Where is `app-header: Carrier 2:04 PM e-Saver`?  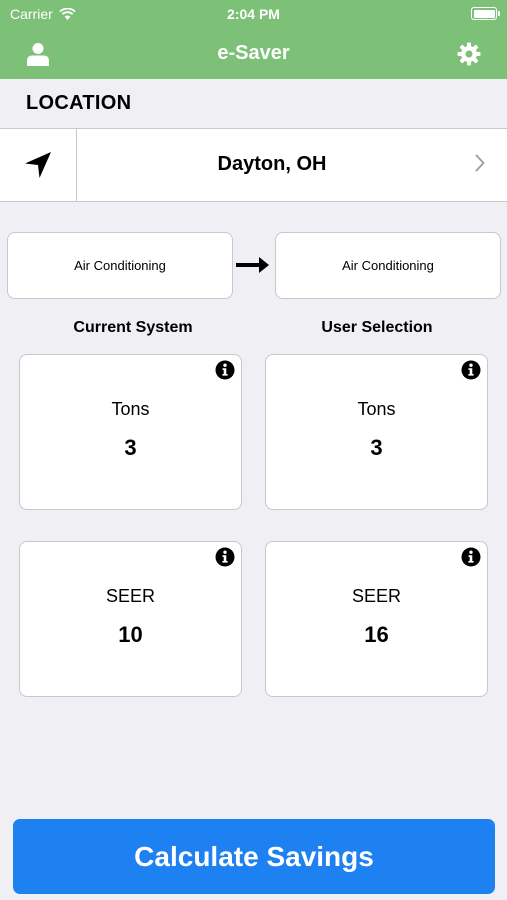
app-header: Carrier 2:04 PM e-Saver is located at coordinates (253, 39).